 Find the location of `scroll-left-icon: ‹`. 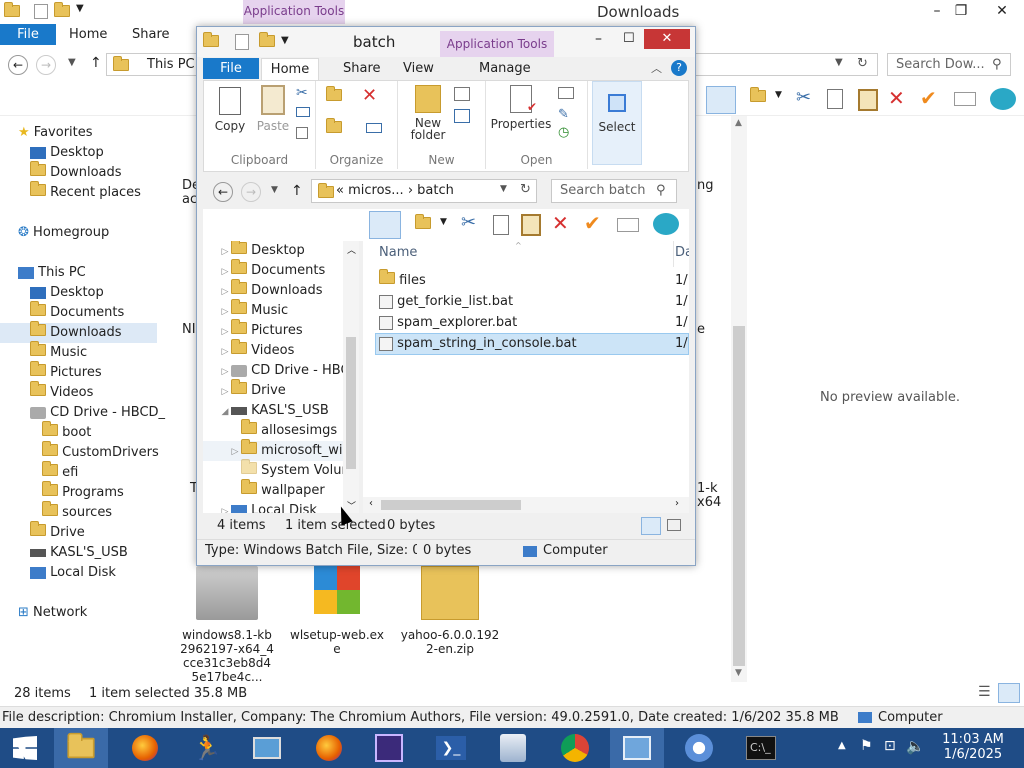

scroll-left-icon: ‹ is located at coordinates (371, 503).